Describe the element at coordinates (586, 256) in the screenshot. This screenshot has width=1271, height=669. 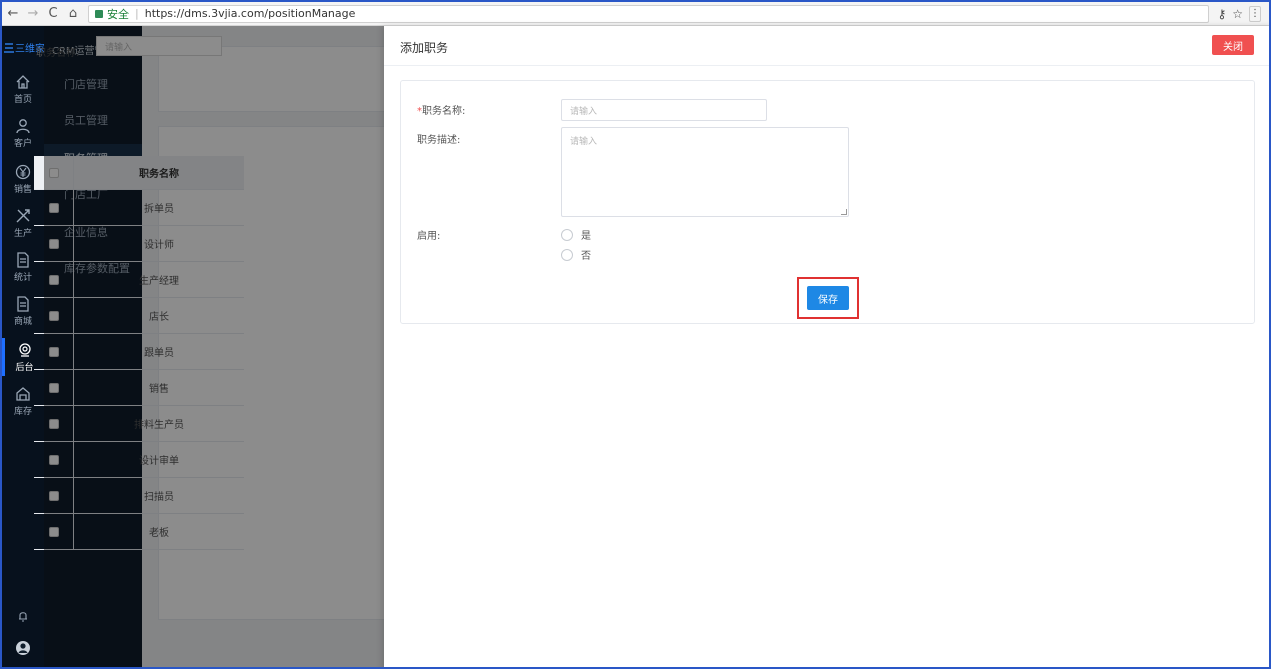
I see `radio-label-no: 否` at that location.